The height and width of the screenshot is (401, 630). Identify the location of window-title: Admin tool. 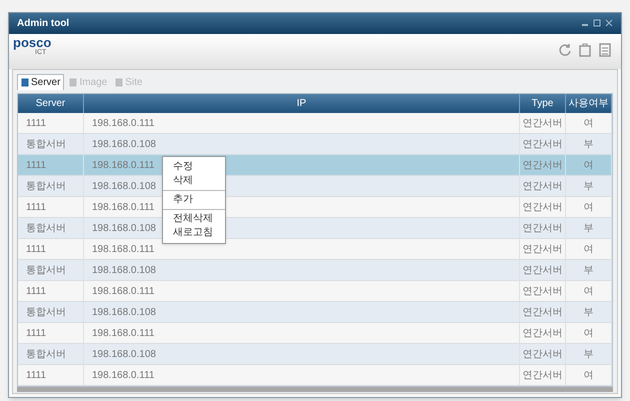
(43, 23).